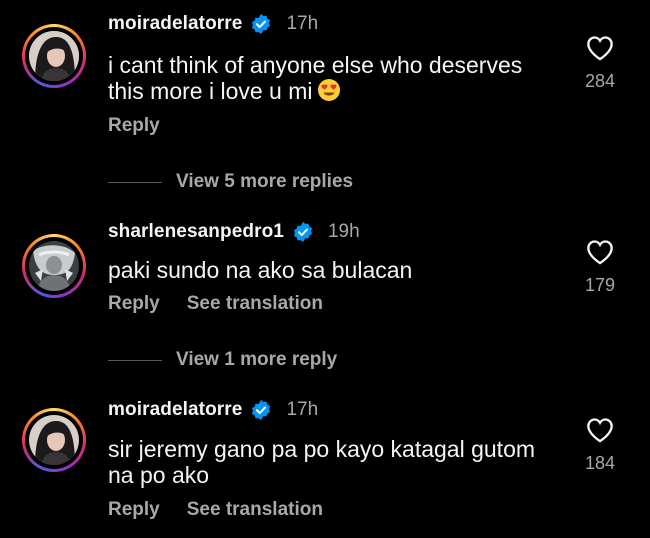 Image resolution: width=650 pixels, height=538 pixels. Describe the element at coordinates (260, 270) in the screenshot. I see `comment-text-line: paki sundo na ako sa bulacan` at that location.